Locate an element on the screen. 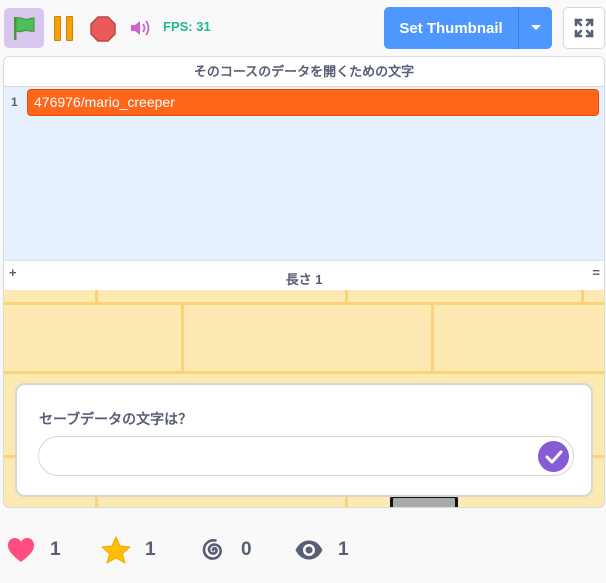 The image size is (606, 583). ask-question-label: セーブデータの文字は？ is located at coordinates (116, 419).